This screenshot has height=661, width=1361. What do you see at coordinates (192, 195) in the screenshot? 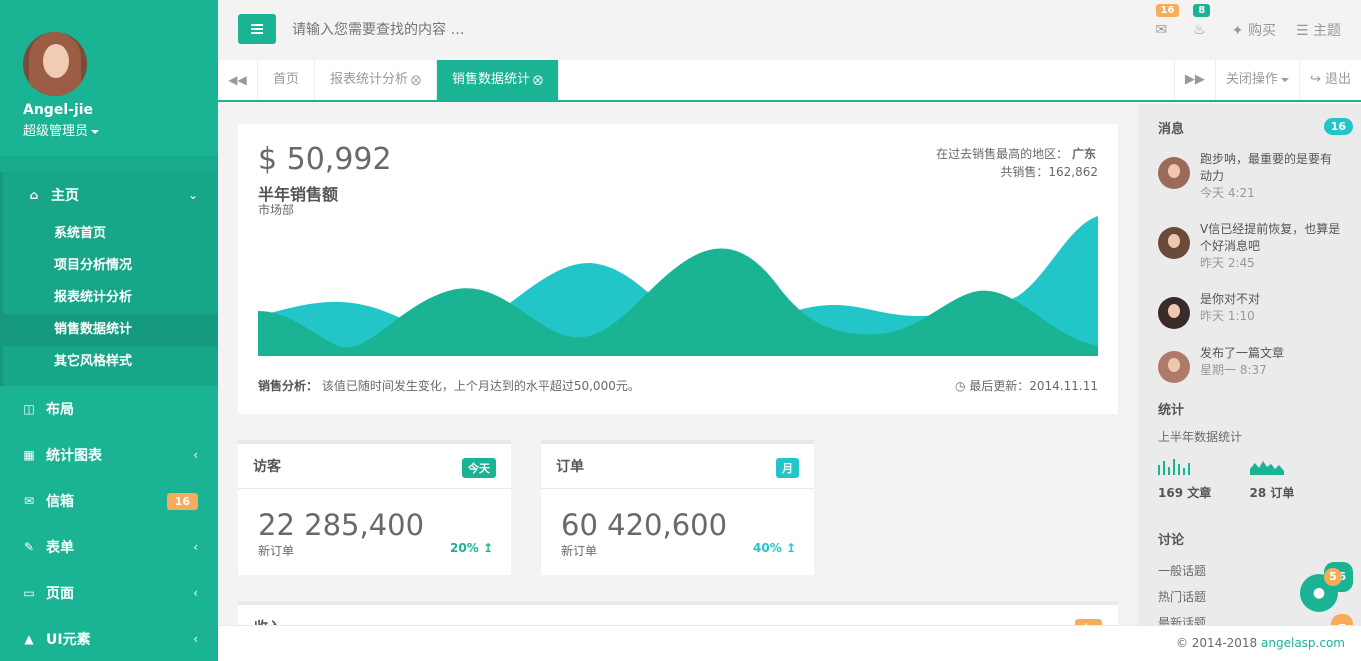
I see `chevron-down-icon: ⌄` at bounding box center [192, 195].